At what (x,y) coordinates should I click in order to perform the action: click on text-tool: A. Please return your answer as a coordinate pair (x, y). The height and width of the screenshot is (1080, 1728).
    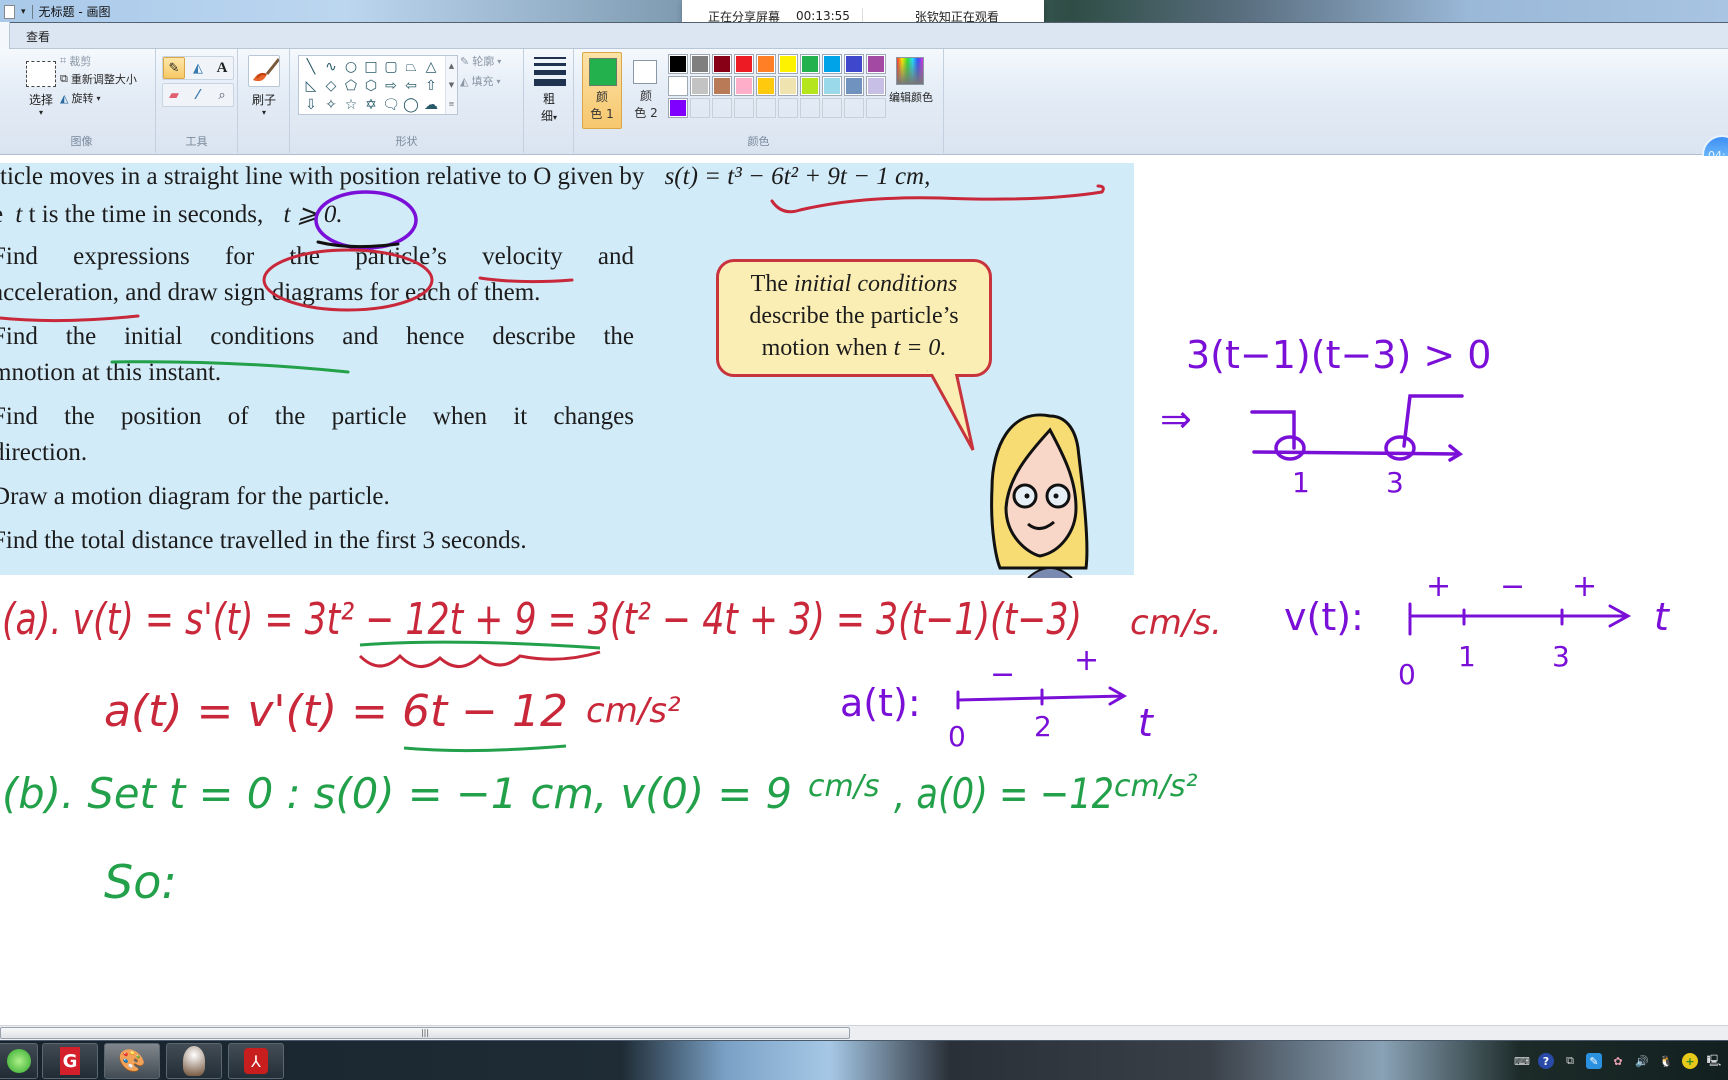
    Looking at the image, I should click on (222, 68).